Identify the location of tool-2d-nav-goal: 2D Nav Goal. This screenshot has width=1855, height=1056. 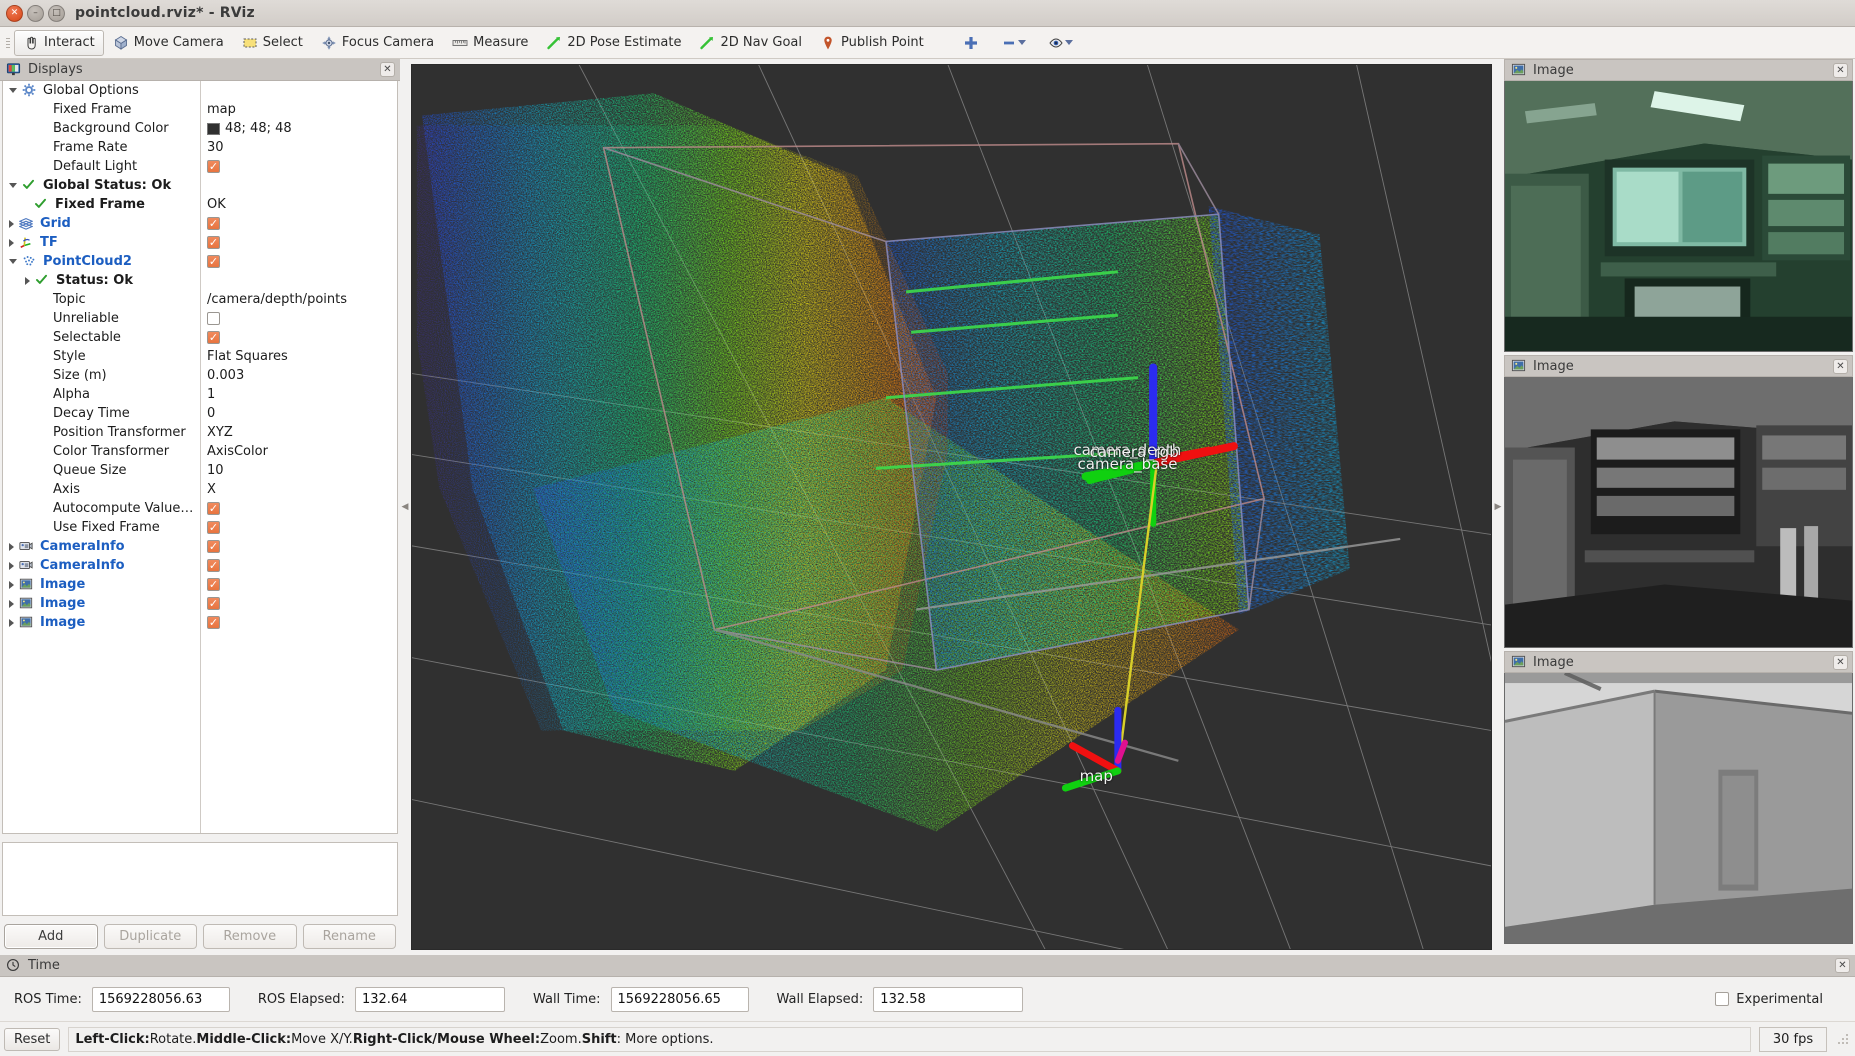
(750, 43).